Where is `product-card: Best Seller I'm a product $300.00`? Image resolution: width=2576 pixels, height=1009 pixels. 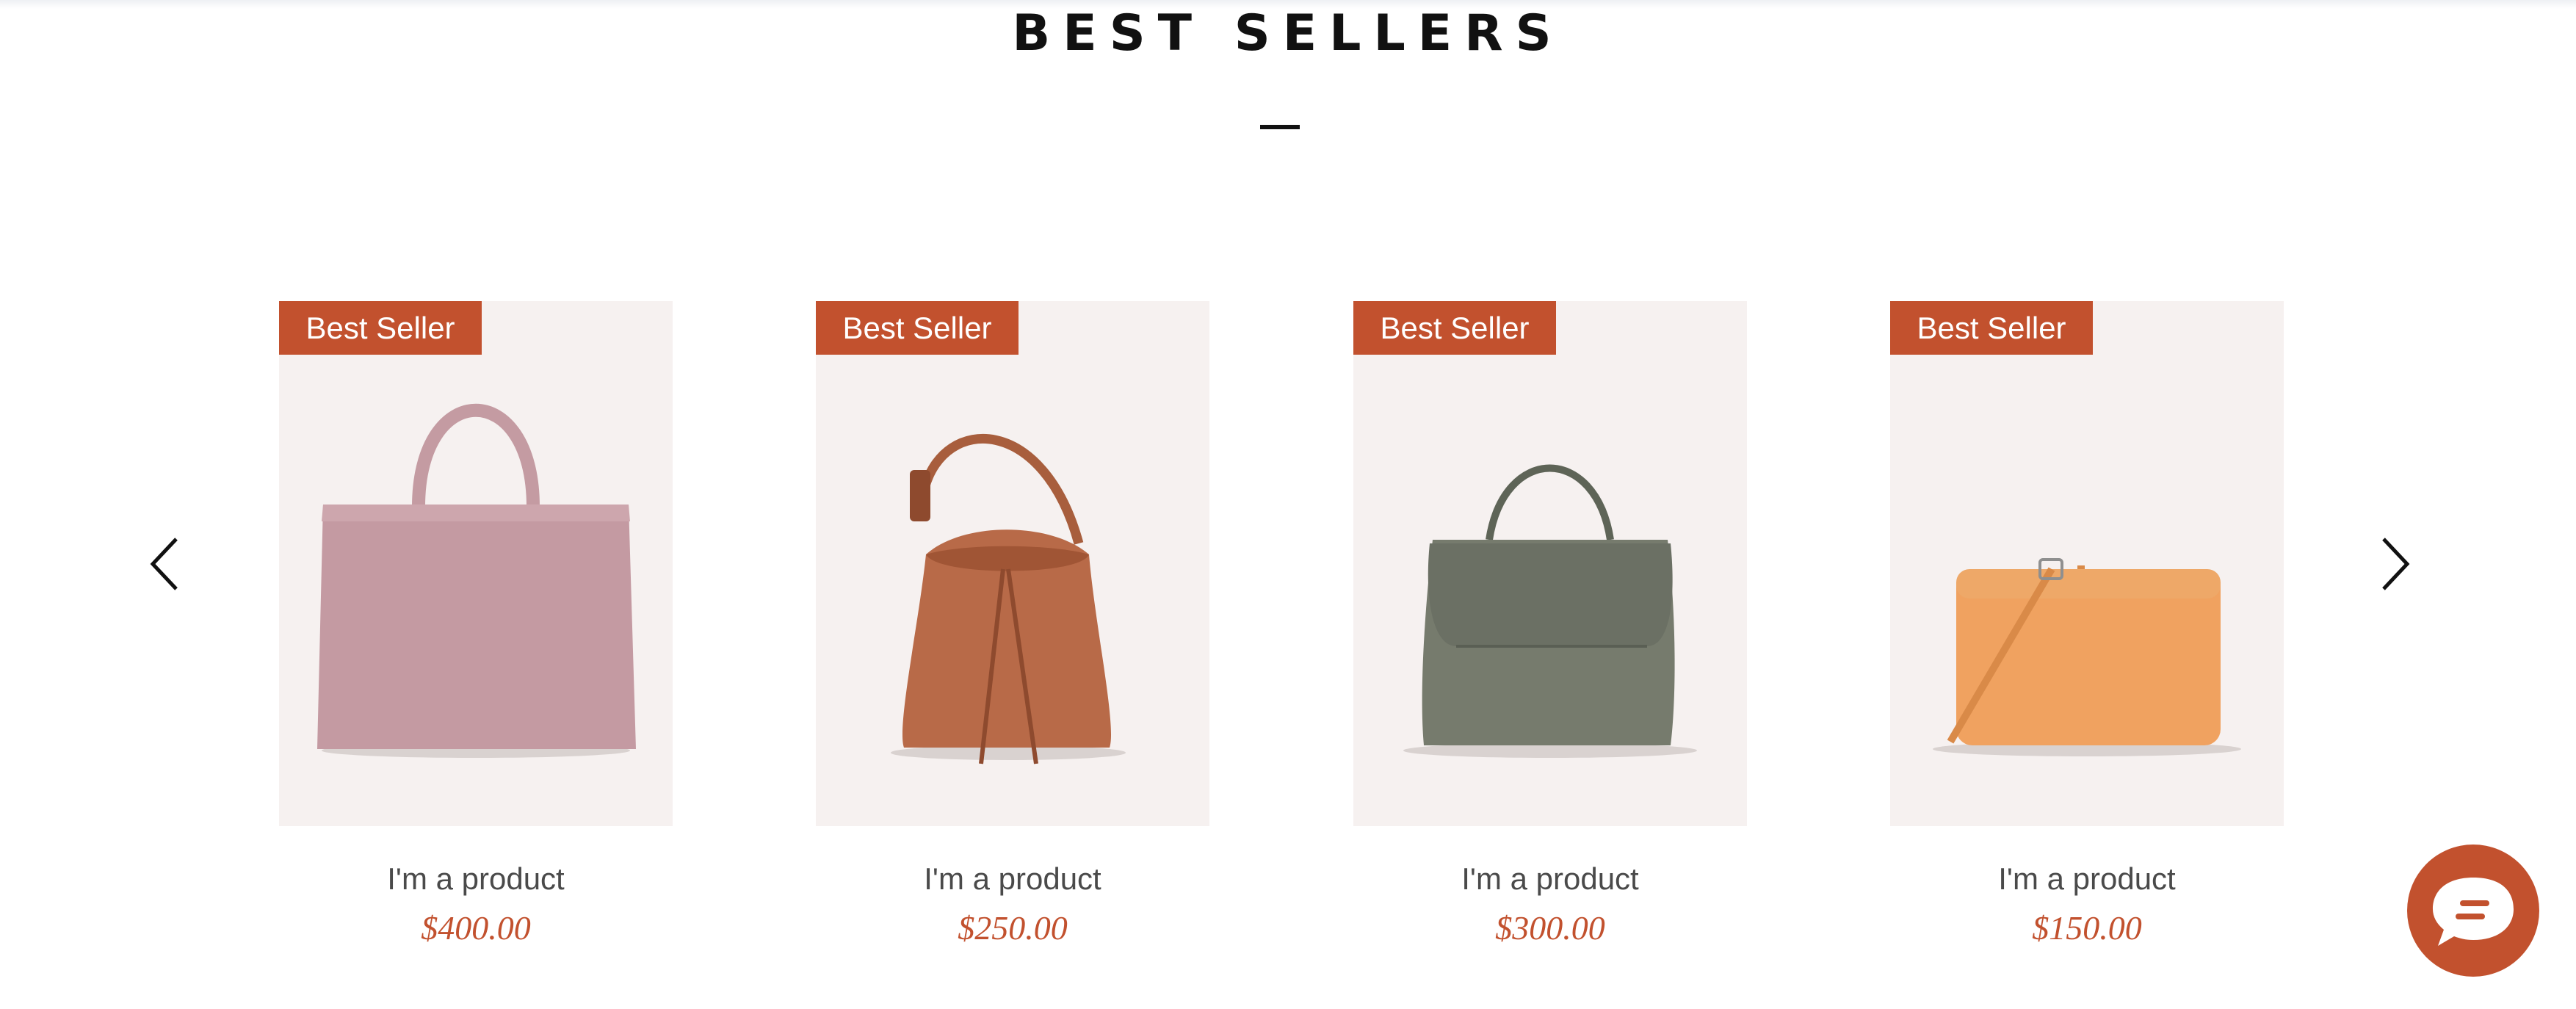
product-card: Best Seller I'm a product $300.00 is located at coordinates (1550, 624).